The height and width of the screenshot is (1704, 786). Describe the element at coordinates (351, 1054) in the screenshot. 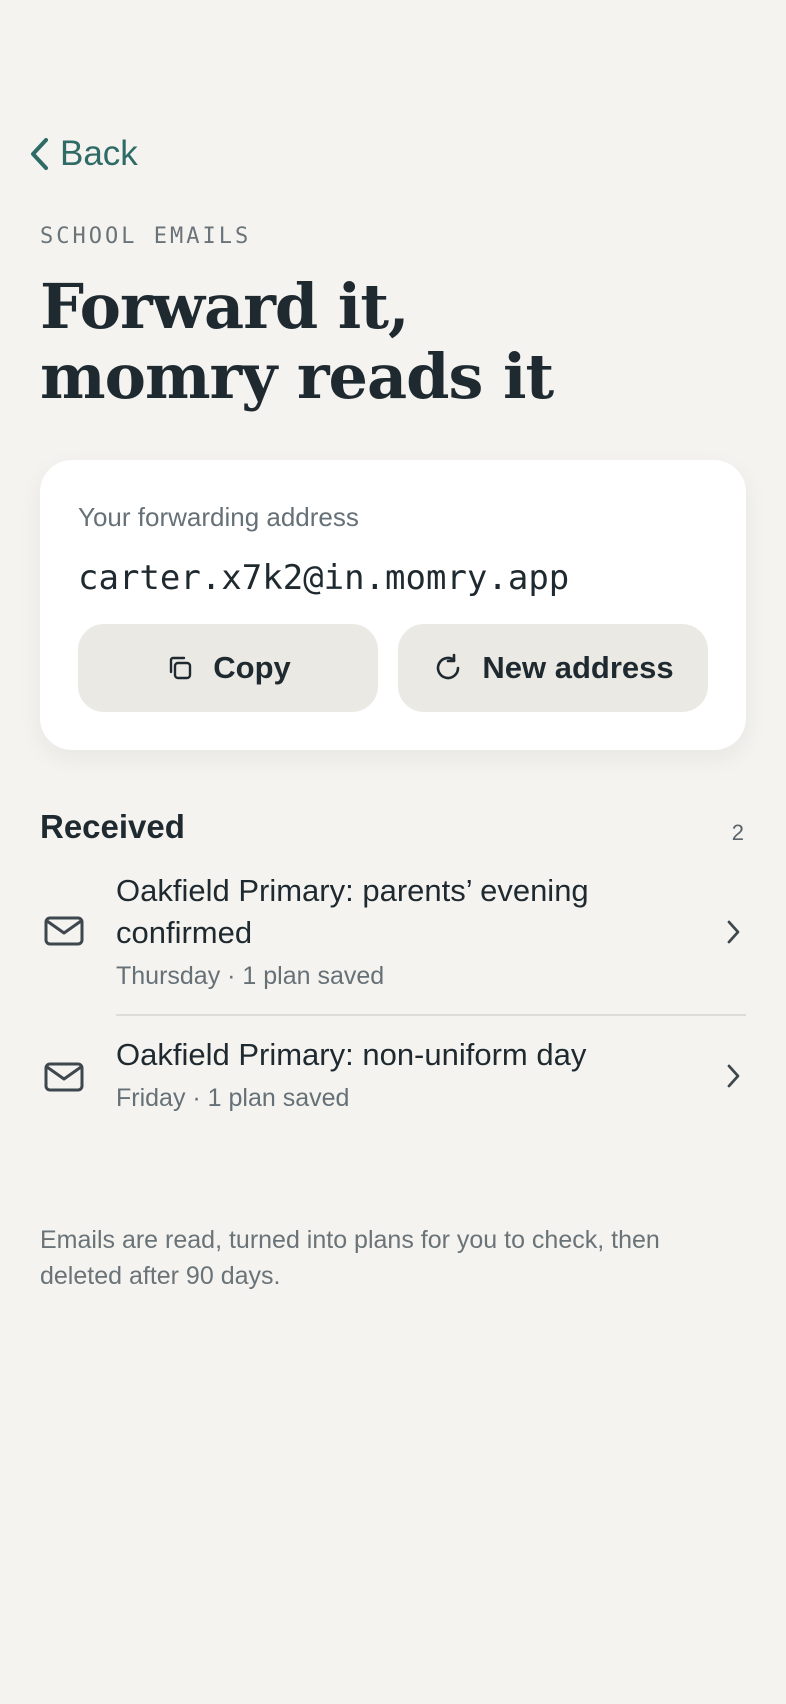

I see `email-subject: Oakfield Primary: non-uniform day` at that location.